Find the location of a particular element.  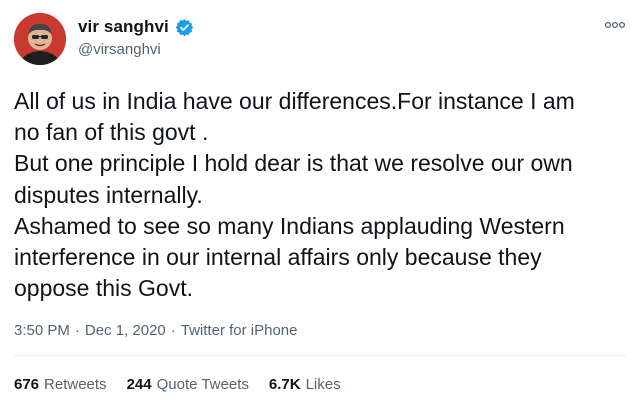

likes-count: 6.7K is located at coordinates (284, 384).